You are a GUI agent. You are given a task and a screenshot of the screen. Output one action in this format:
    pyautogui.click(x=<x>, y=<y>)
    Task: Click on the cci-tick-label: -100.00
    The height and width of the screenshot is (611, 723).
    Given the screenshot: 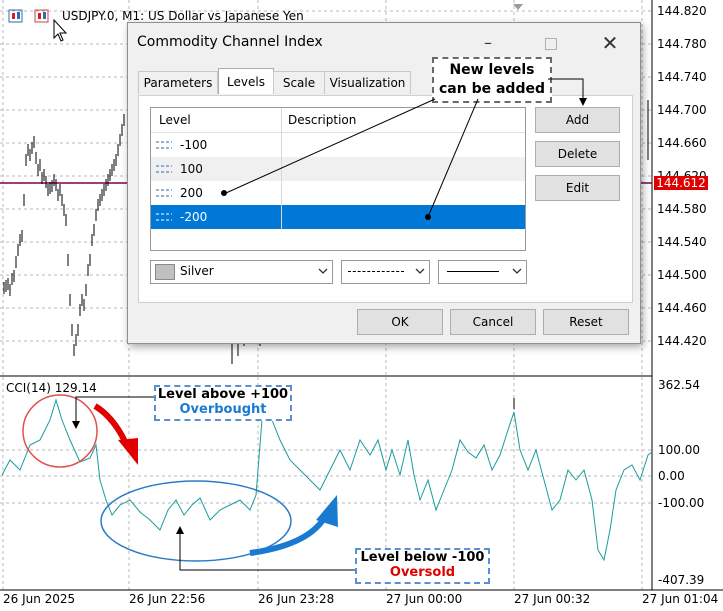 What is the action you would take?
    pyautogui.click(x=681, y=503)
    